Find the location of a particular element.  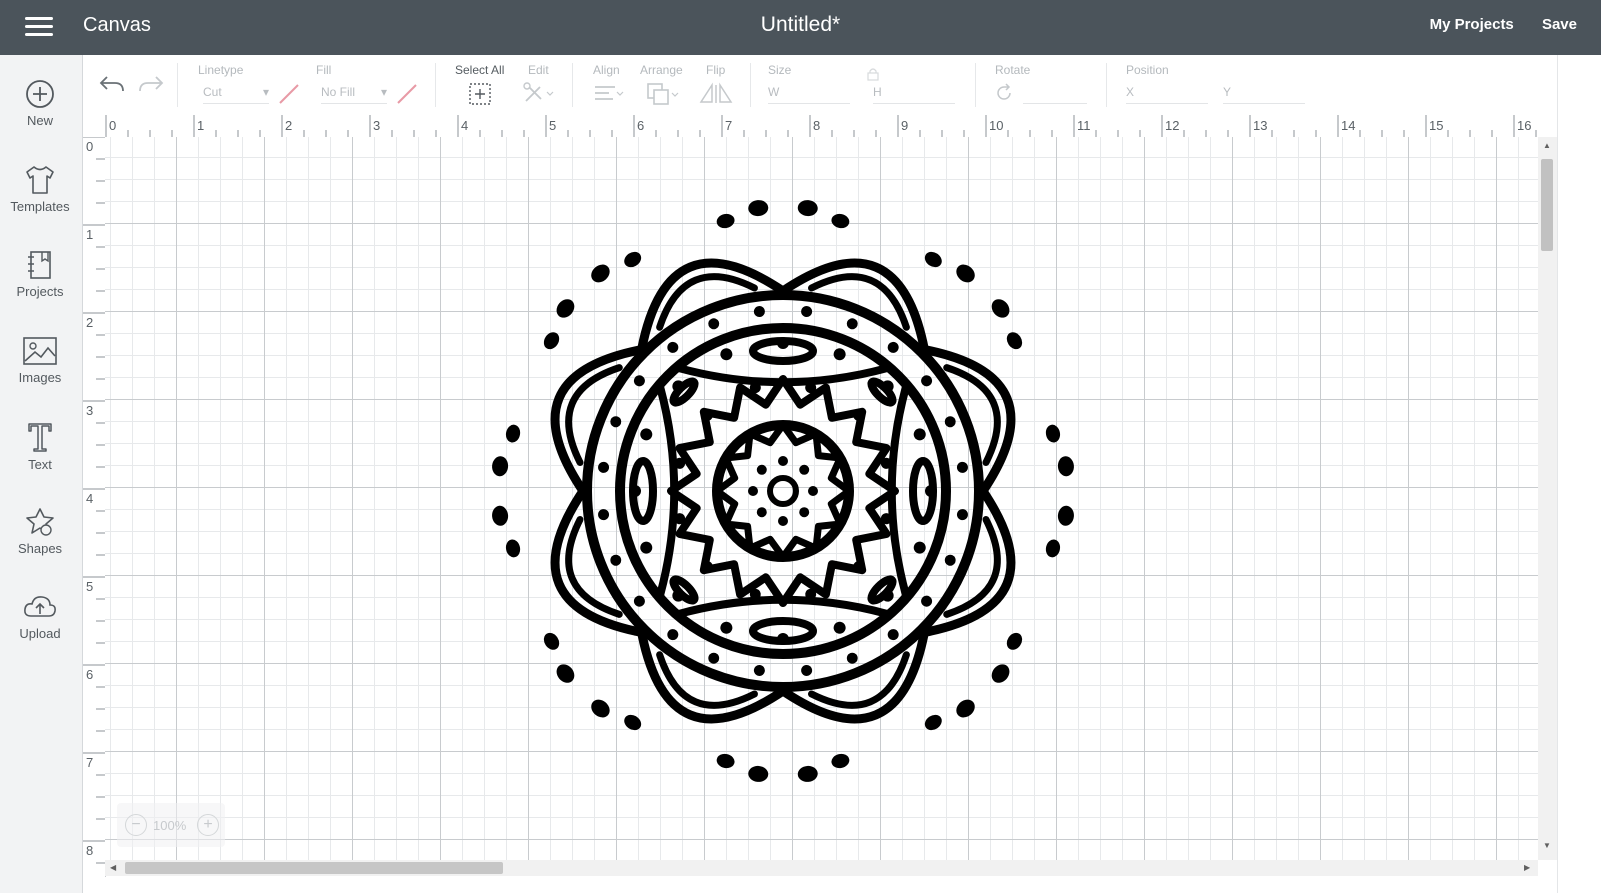

lock-ratio-icon is located at coordinates (873, 74).